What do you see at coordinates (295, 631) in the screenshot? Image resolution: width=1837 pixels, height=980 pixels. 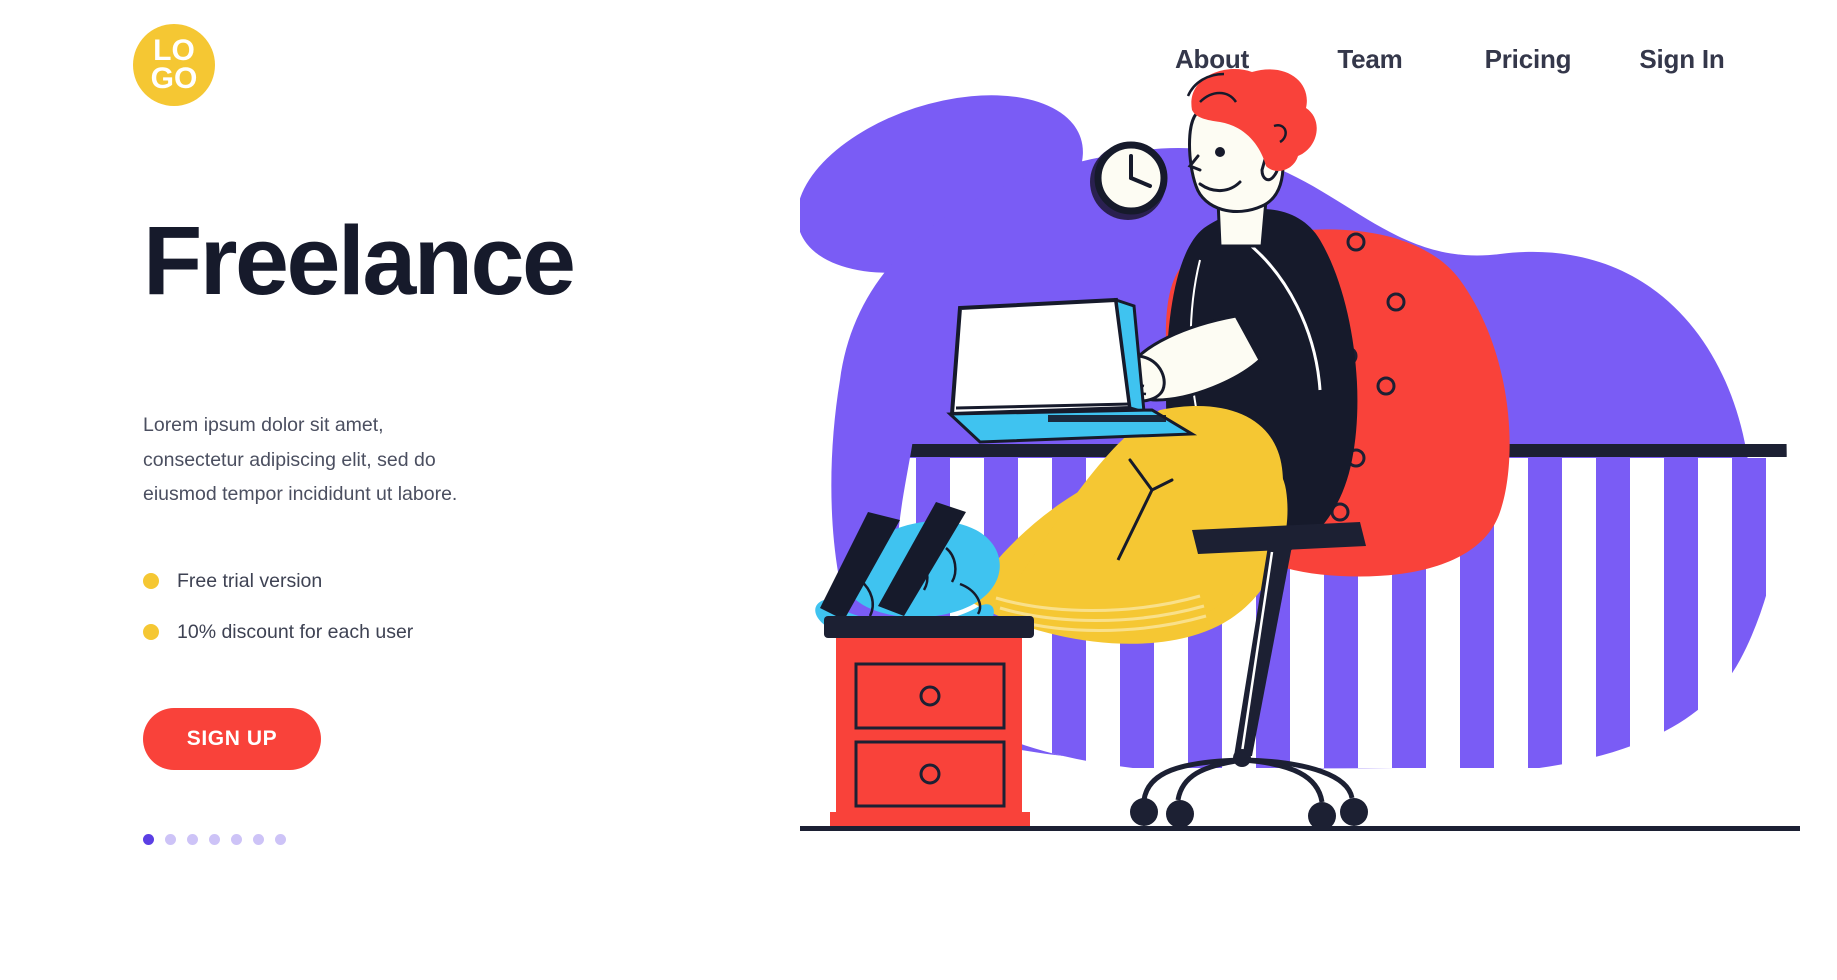 I see `feature-label: 10% discount for each user` at bounding box center [295, 631].